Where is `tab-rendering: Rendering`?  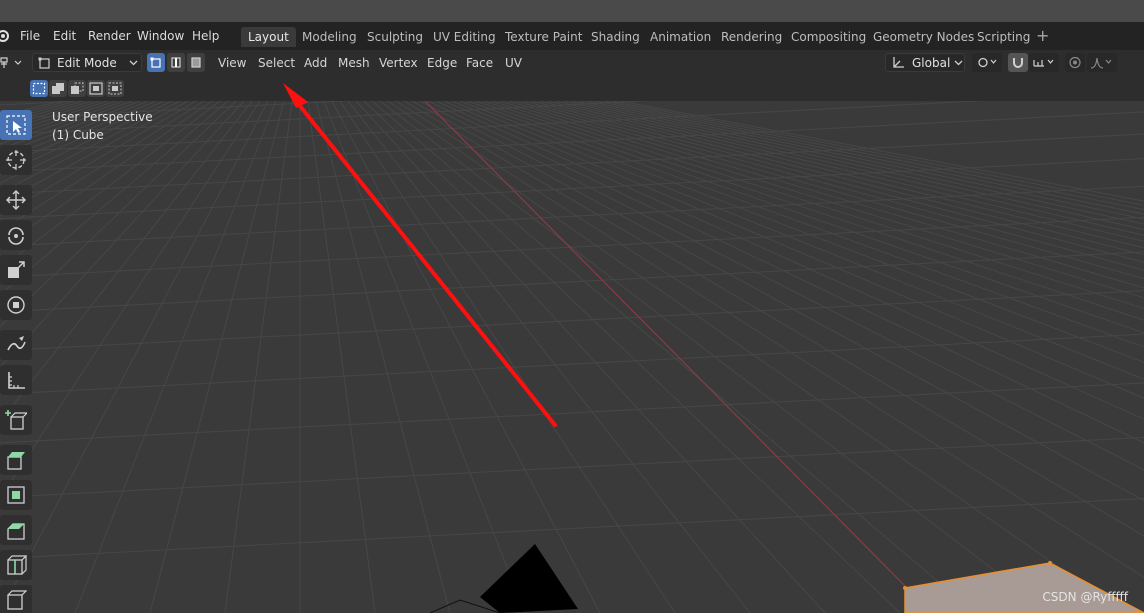
tab-rendering: Rendering is located at coordinates (751, 37).